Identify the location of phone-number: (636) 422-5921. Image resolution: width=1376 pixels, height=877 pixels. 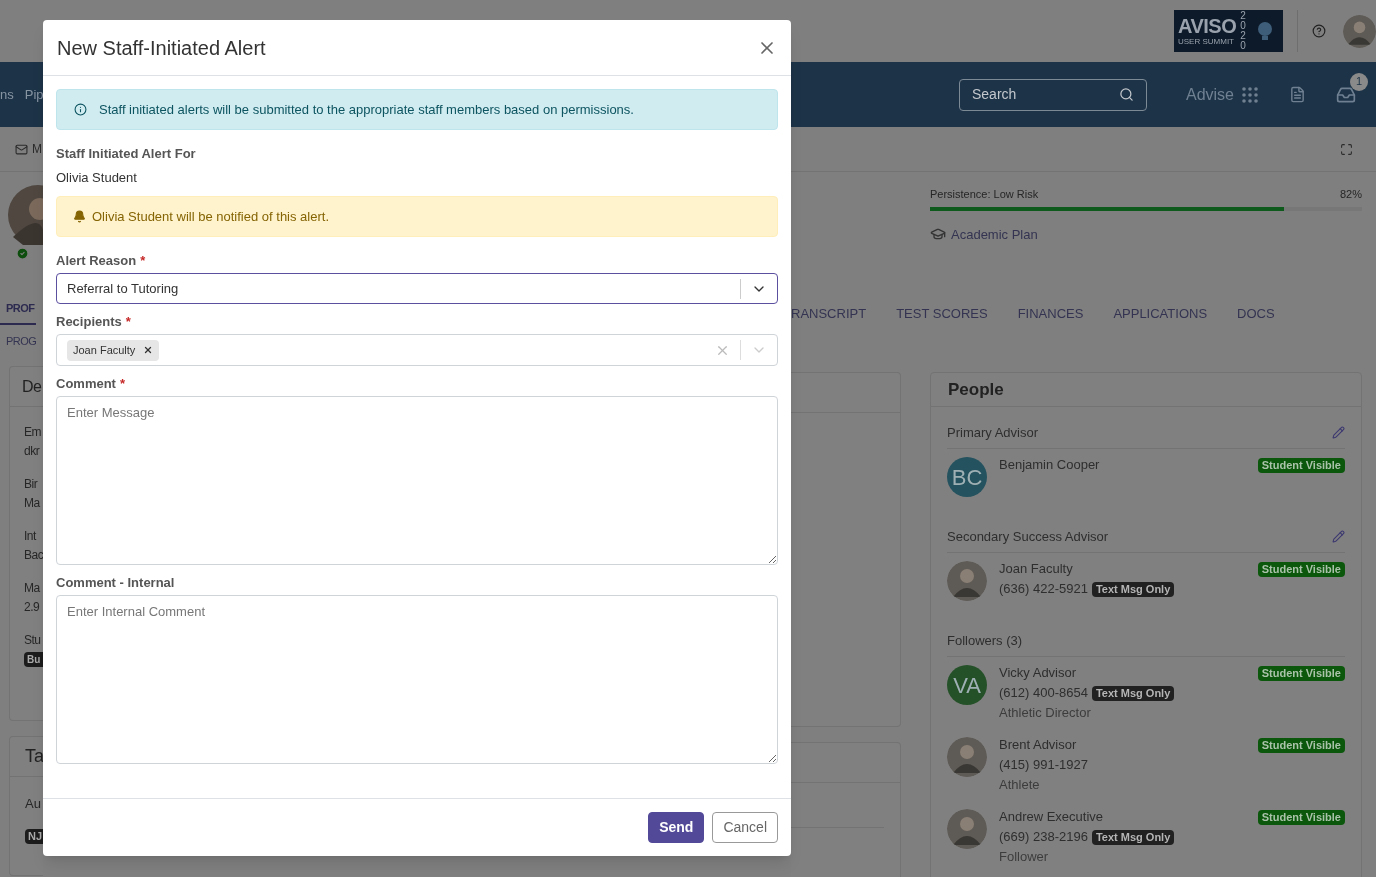
(1043, 589).